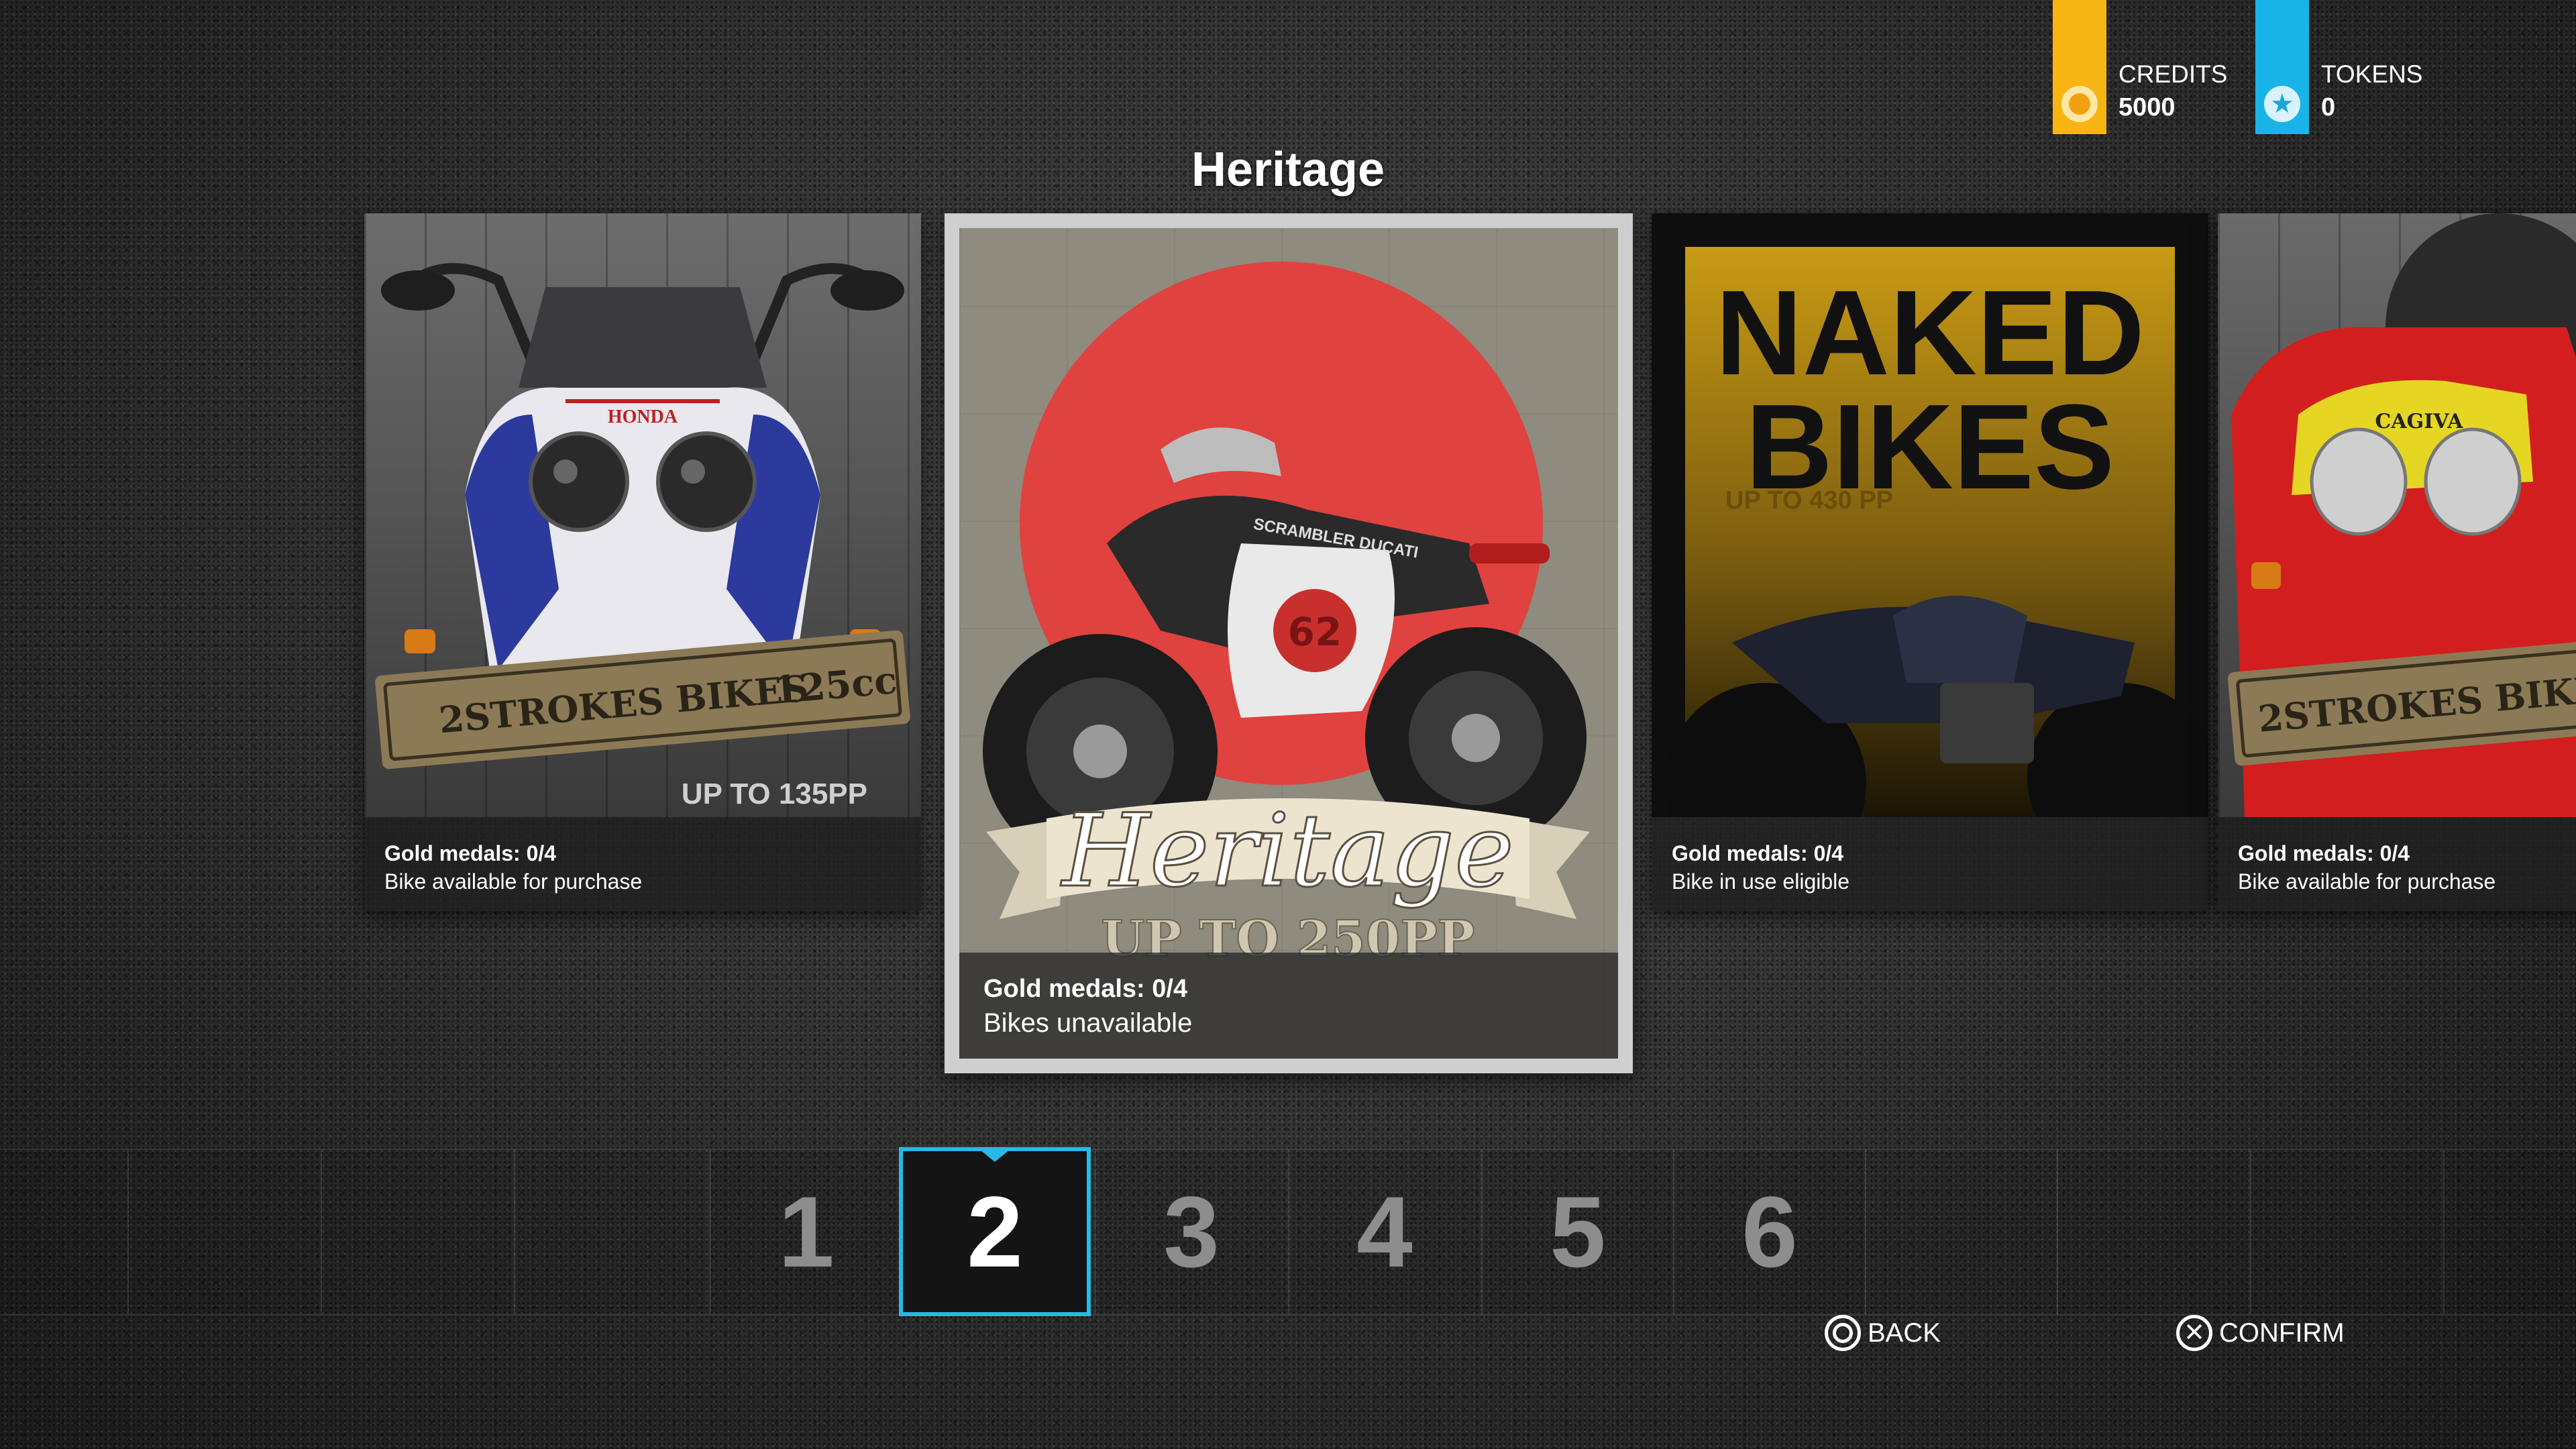 This screenshot has width=2576, height=1449. I want to click on page-slot-3: 3, so click(1191, 1232).